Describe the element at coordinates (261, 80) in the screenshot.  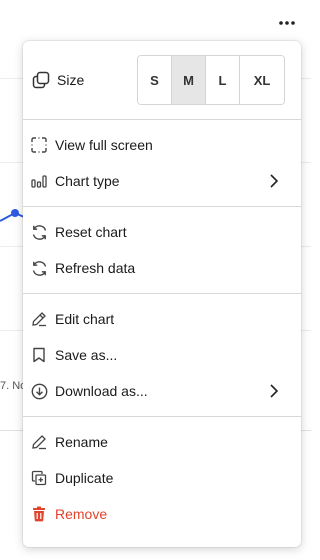
I see `size-option-xl: XL` at that location.